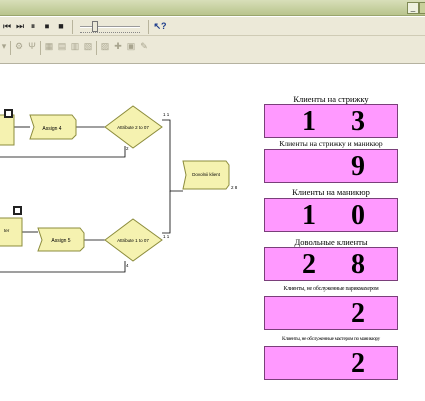 The image size is (425, 401). I want to click on process-block-bottom-left: ter, so click(11, 232).